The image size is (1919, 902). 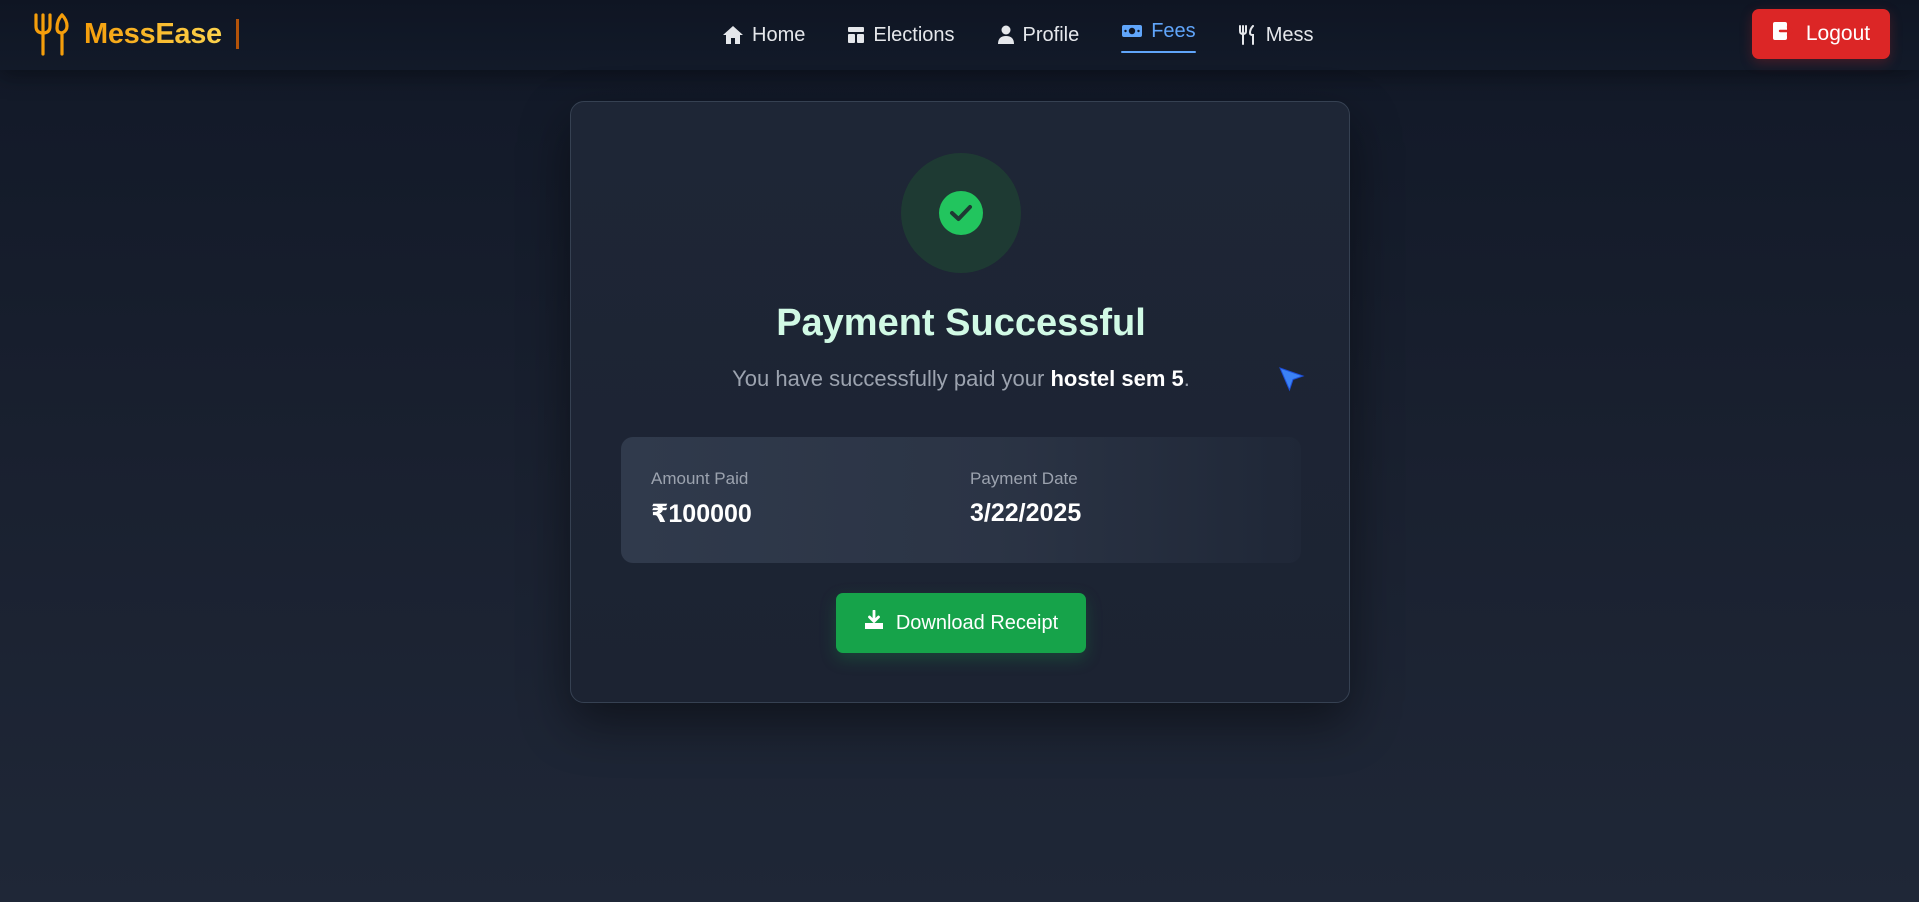 I want to click on home-icon, so click(x=733, y=35).